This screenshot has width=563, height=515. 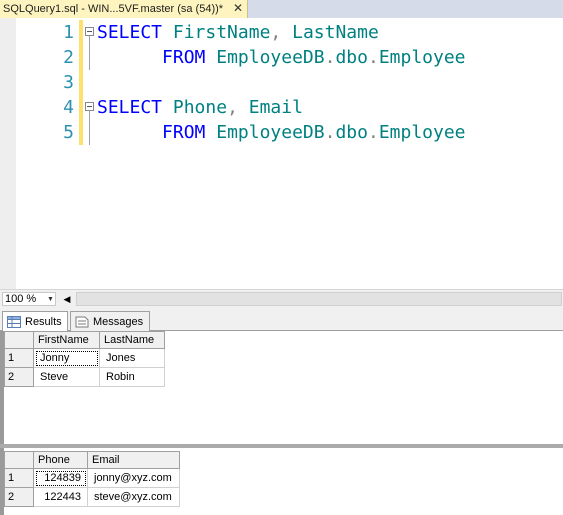 I want to click on header-row: FirstName LastName, so click(x=84, y=340).